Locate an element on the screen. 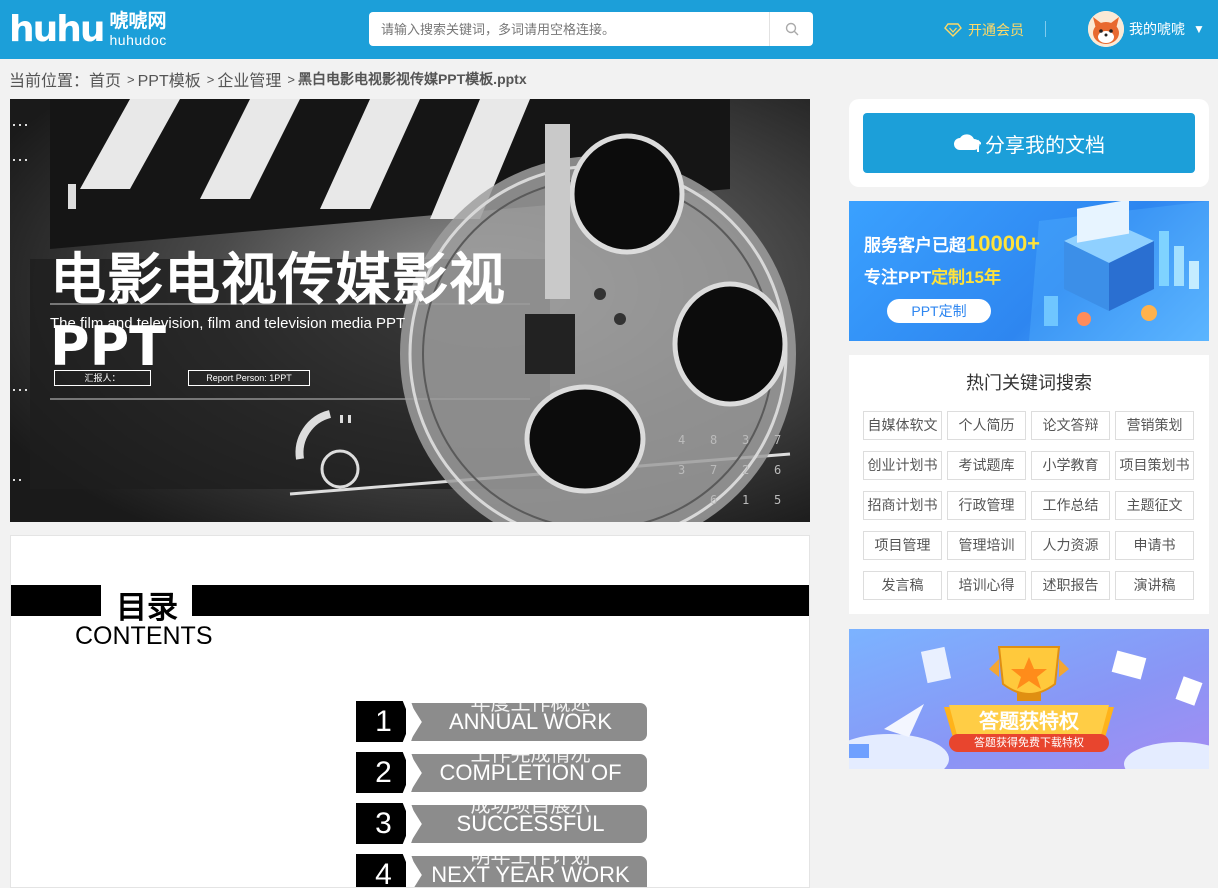 Image resolution: width=1218 pixels, height=888 pixels. share-panel: 分享我的文档 is located at coordinates (1029, 143).